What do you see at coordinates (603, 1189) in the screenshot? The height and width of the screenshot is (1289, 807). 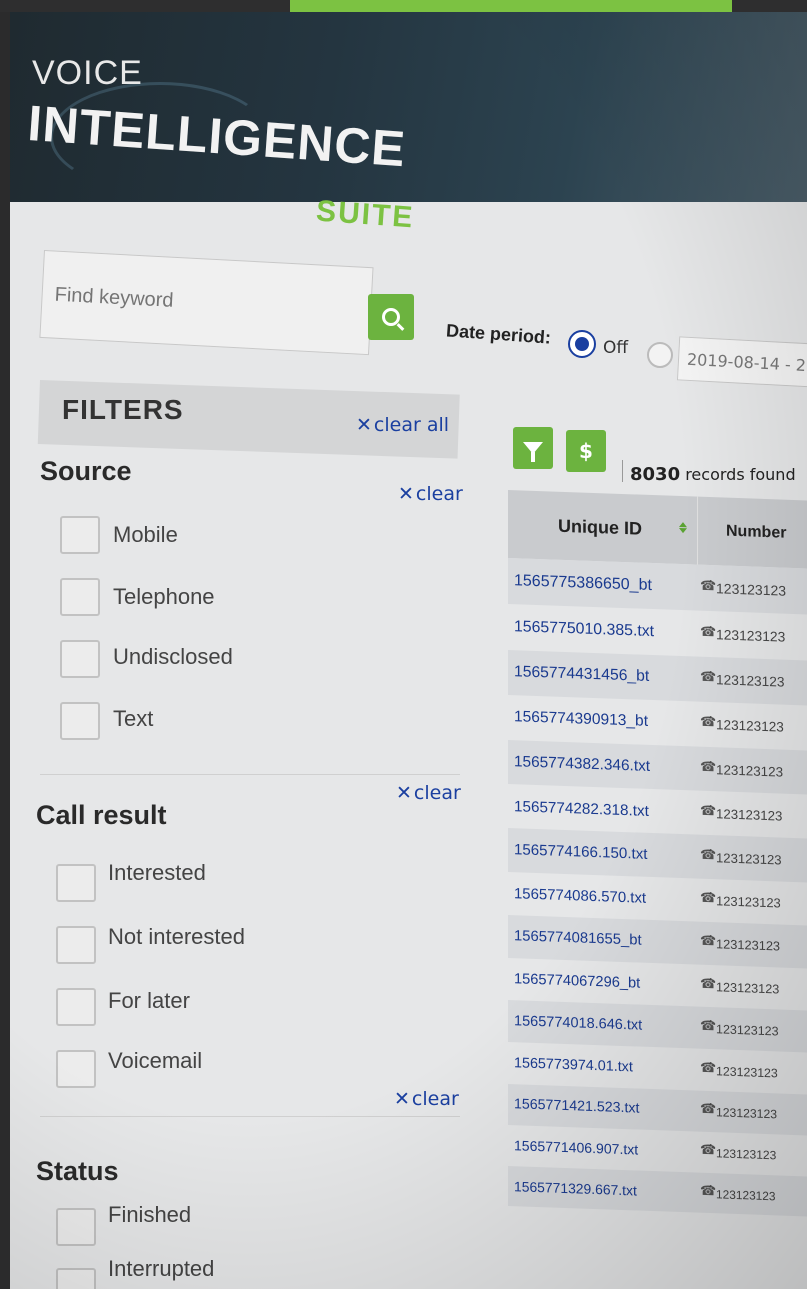 I see `unique-id-link: 1565771329.667.txt` at bounding box center [603, 1189].